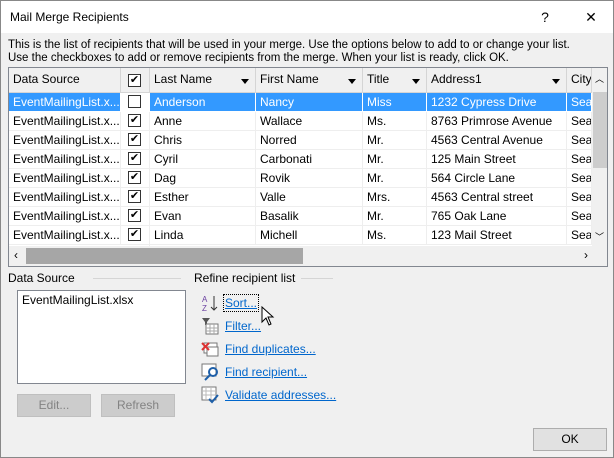 Image resolution: width=614 pixels, height=458 pixels. I want to click on cell-first-name: Norred, so click(309, 140).